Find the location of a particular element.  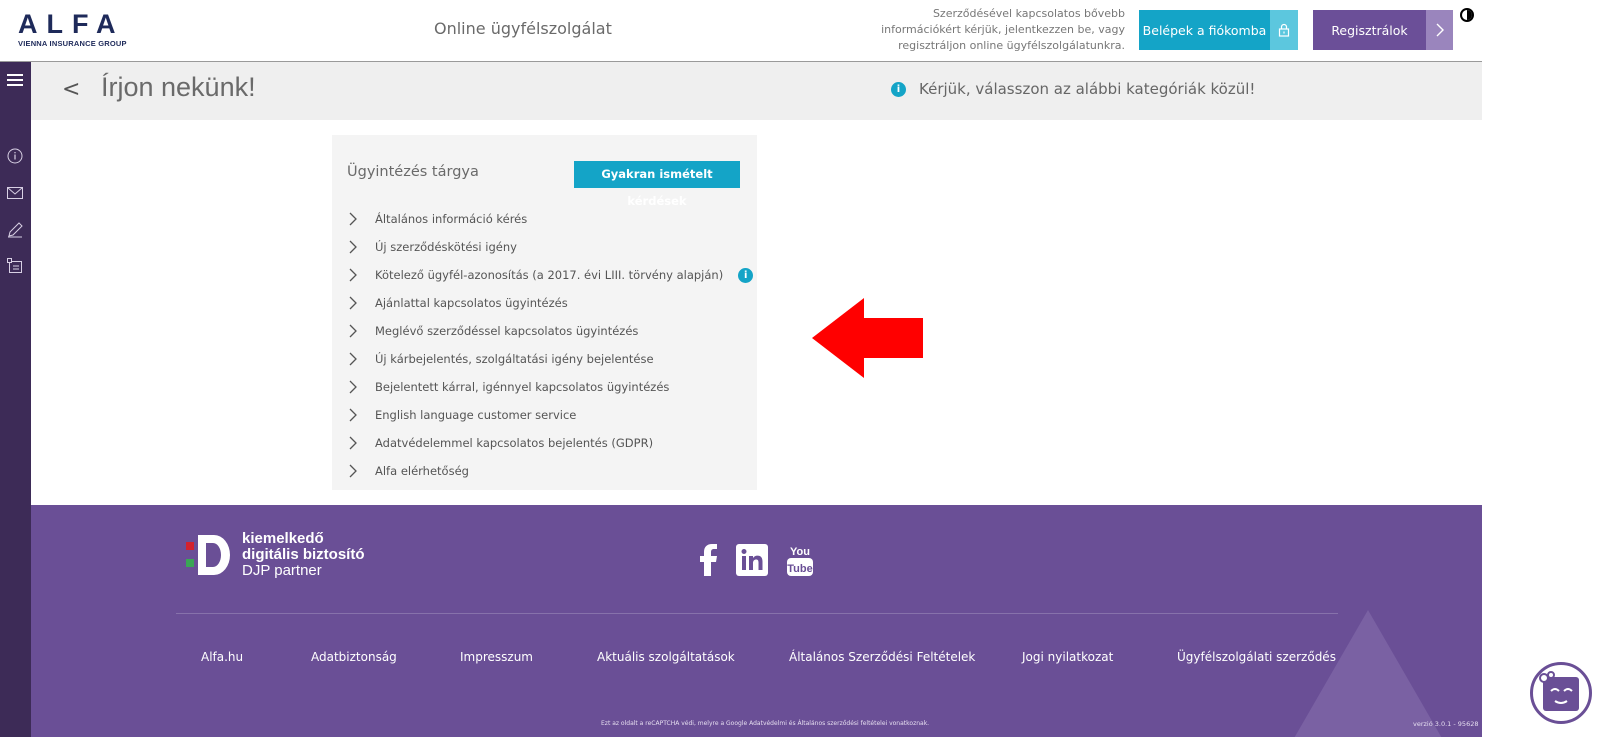

mail-icon is located at coordinates (15, 193).